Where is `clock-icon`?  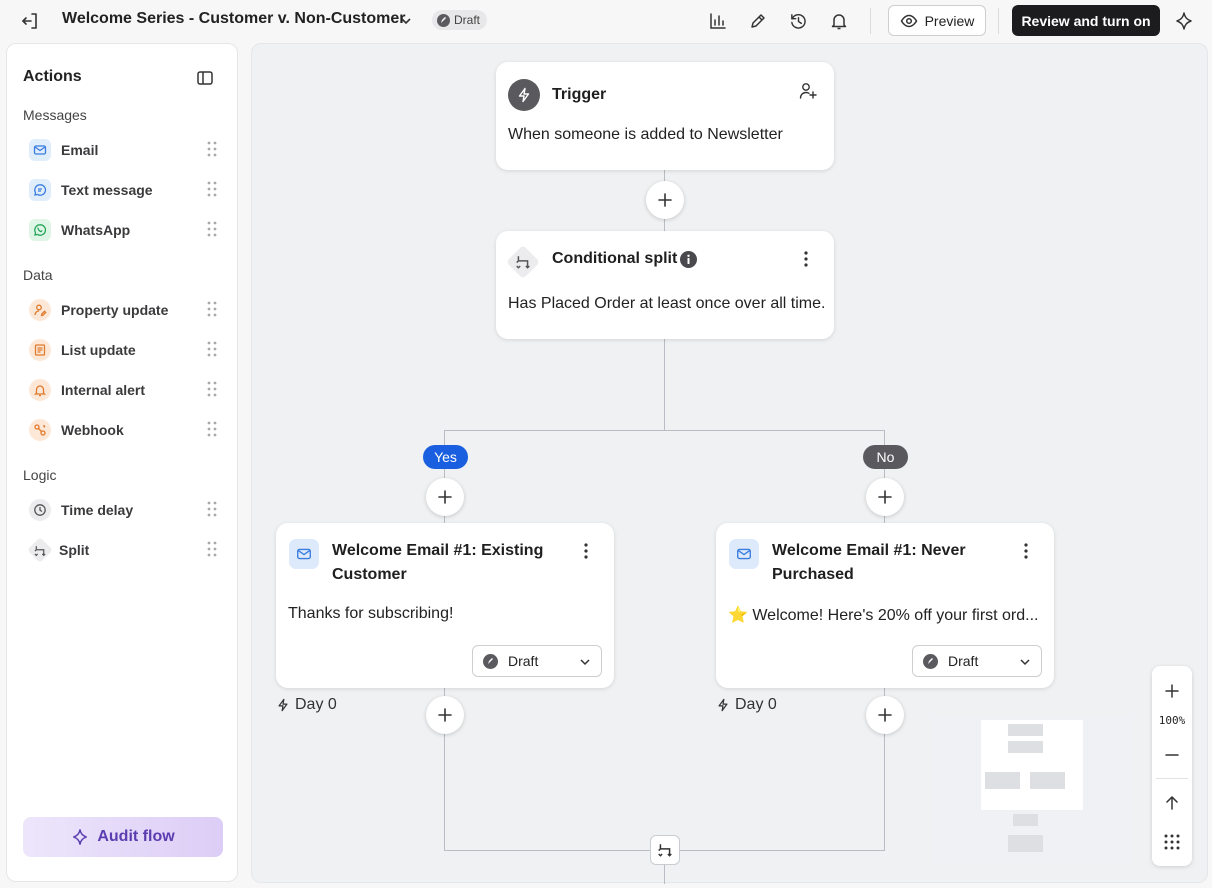 clock-icon is located at coordinates (40, 510).